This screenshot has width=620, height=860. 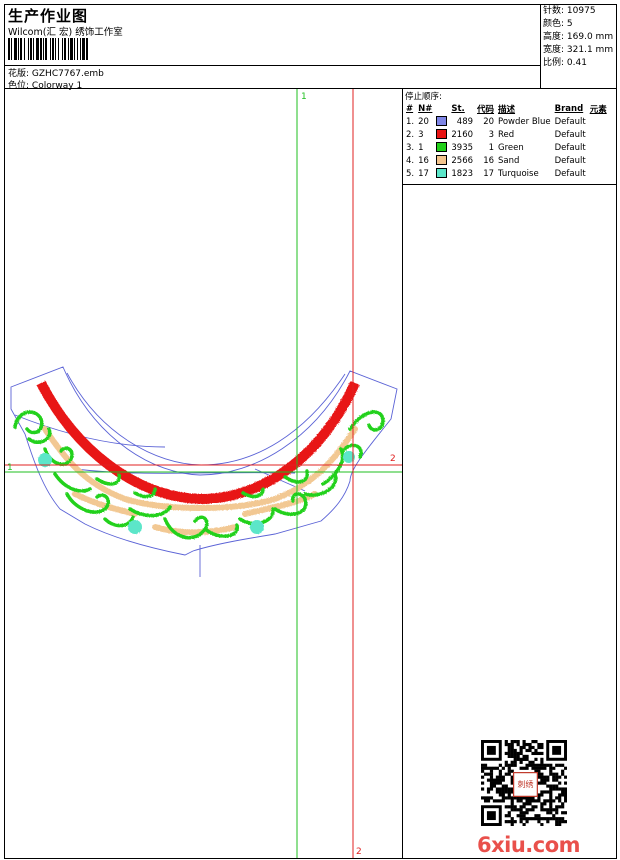 I want to click on row-code: 20, so click(x=489, y=121).